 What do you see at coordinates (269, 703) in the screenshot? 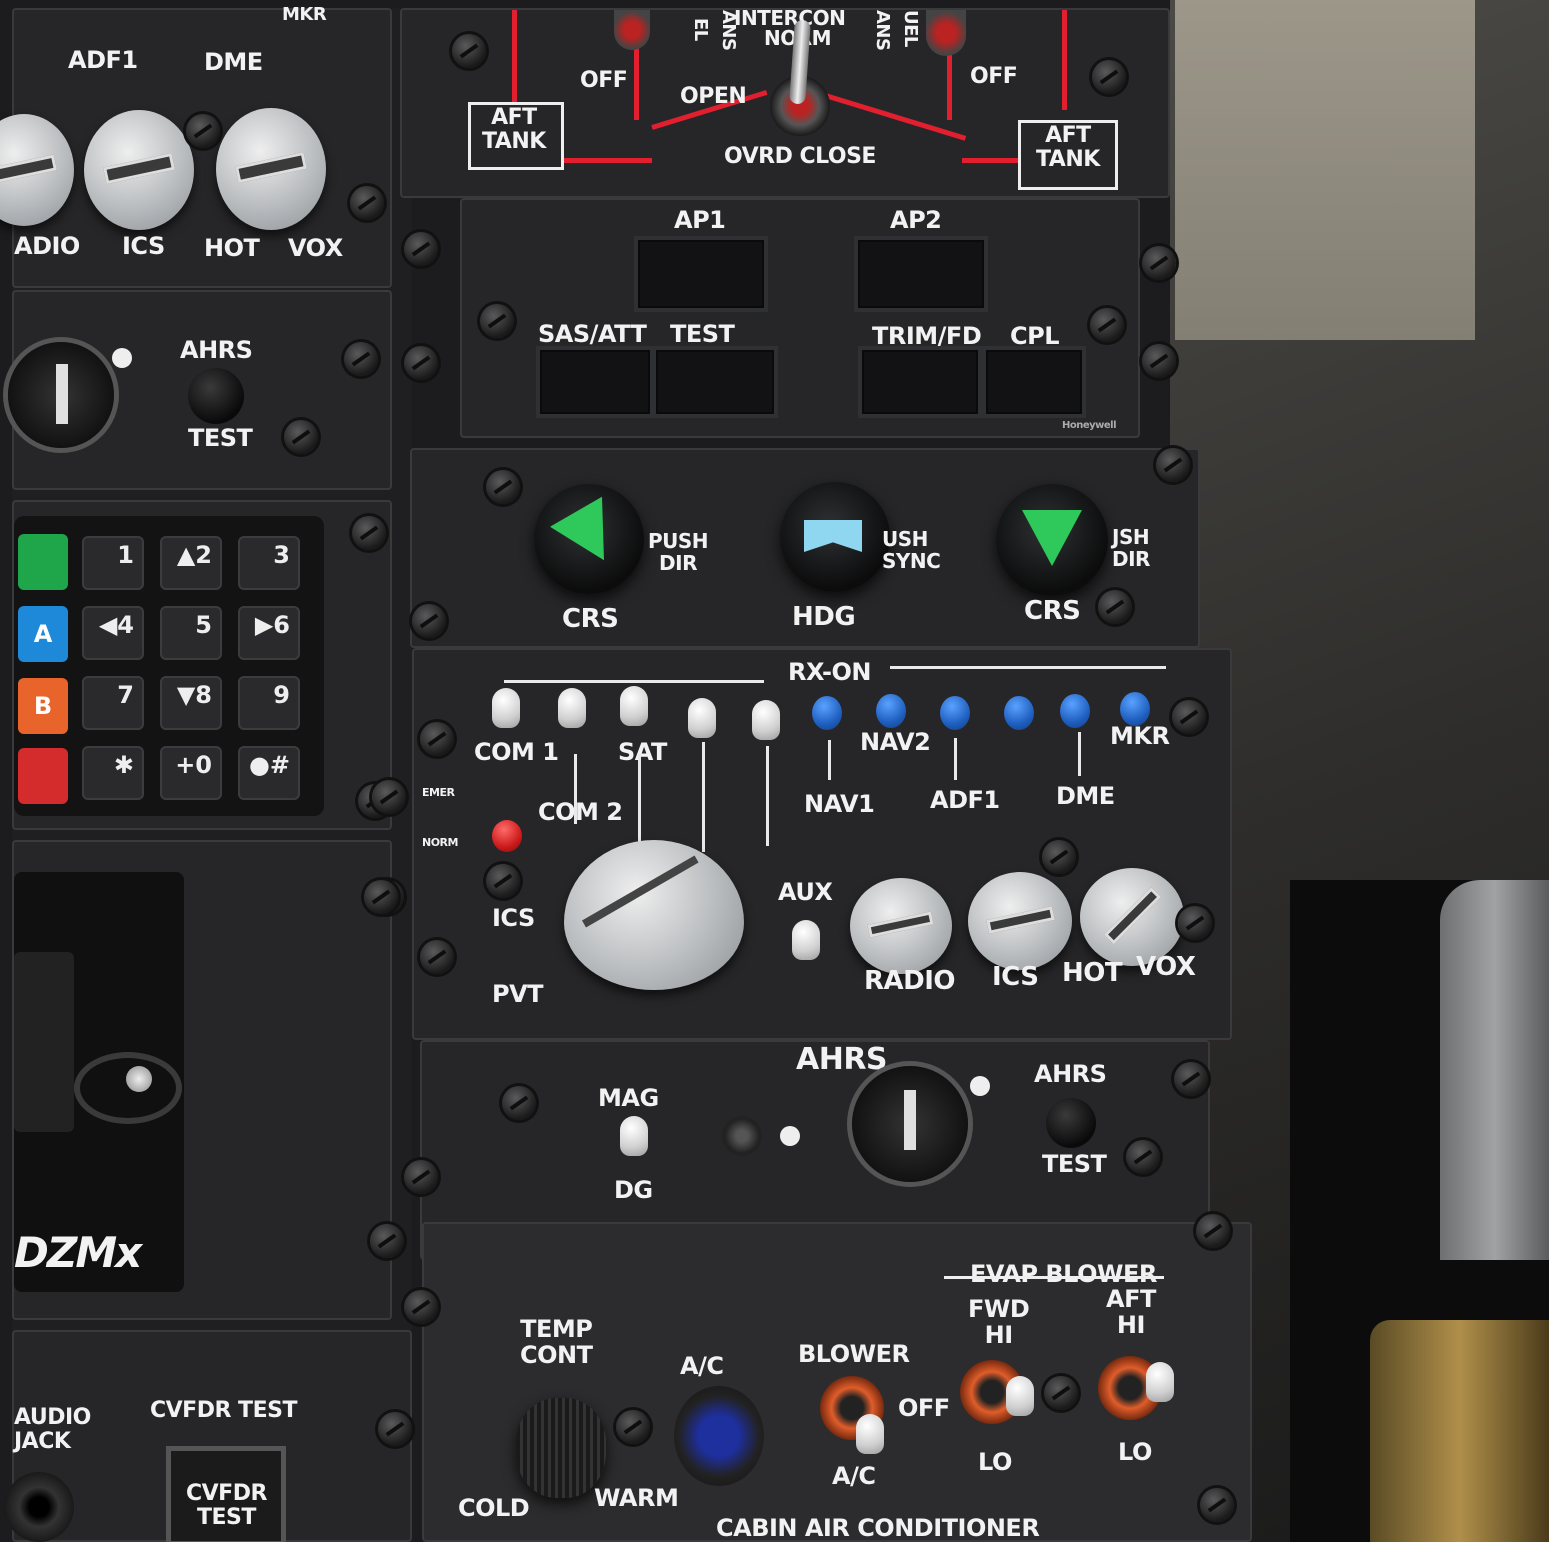
I see `key-9: 9` at bounding box center [269, 703].